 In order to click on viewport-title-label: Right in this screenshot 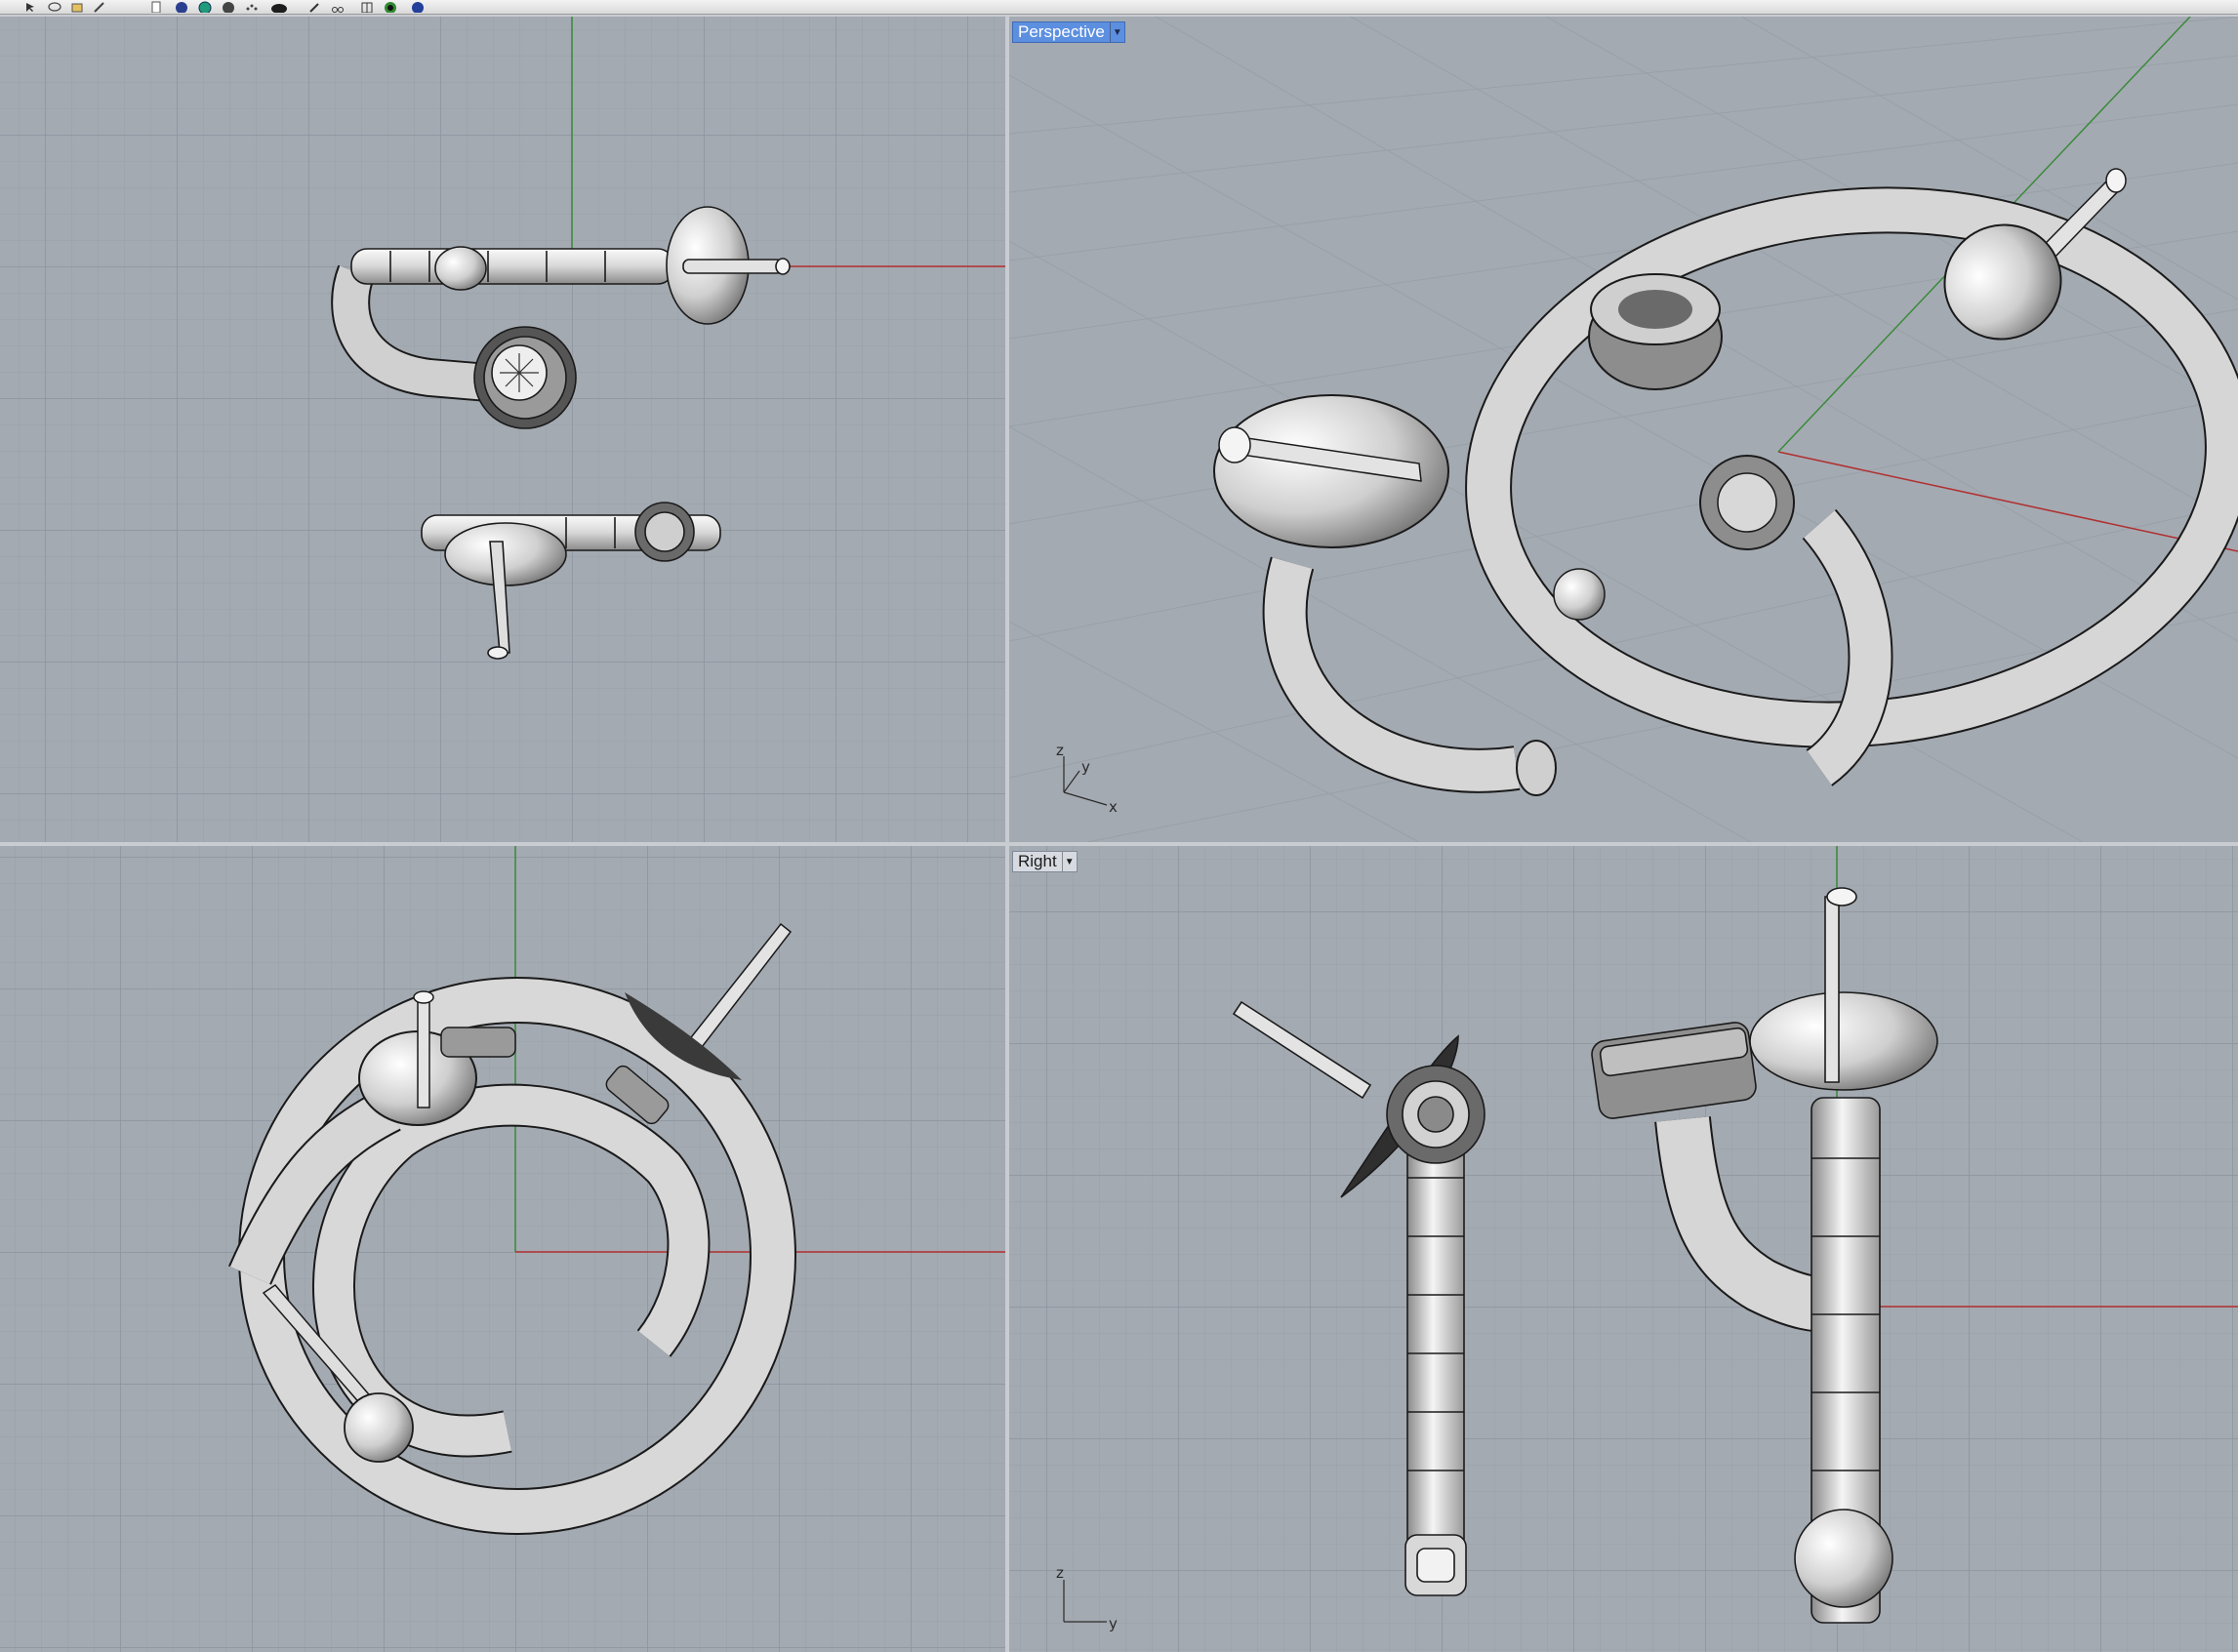, I will do `click(1037, 861)`.